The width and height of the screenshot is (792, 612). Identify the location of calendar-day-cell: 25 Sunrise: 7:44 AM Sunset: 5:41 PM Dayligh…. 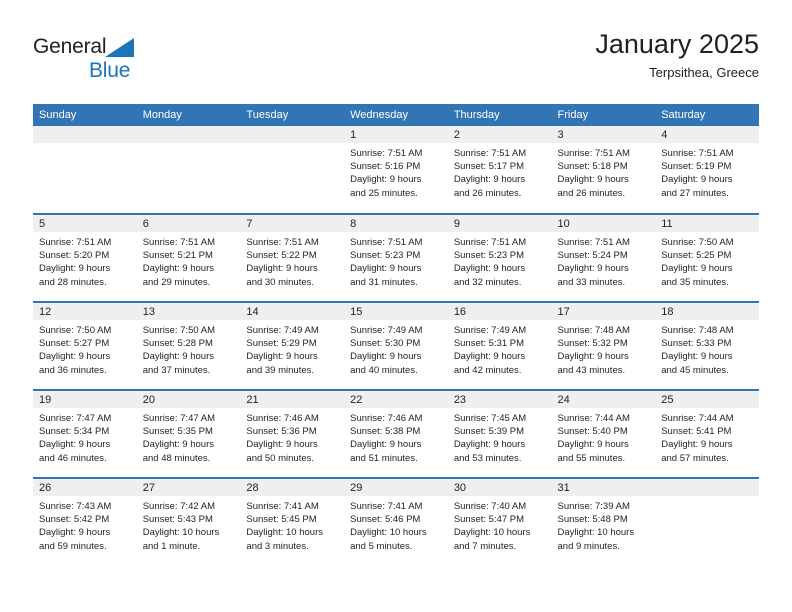
(707, 433).